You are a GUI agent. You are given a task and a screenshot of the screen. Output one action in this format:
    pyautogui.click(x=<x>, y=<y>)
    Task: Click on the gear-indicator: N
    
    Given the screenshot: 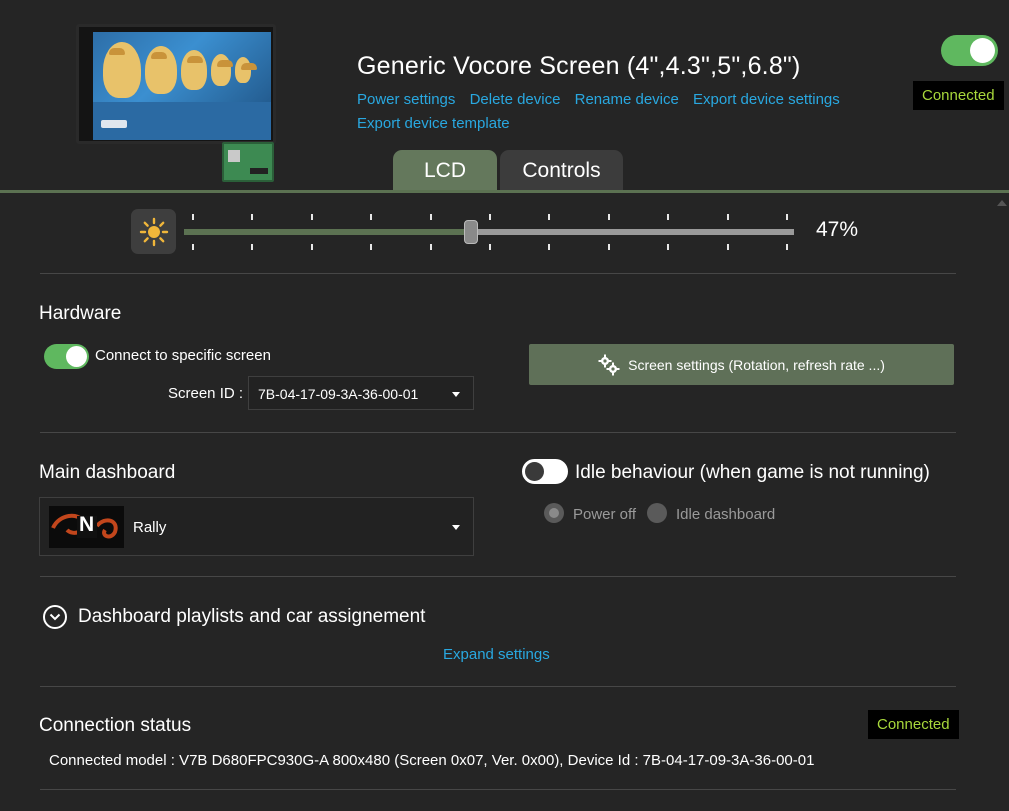 What is the action you would take?
    pyautogui.click(x=87, y=524)
    